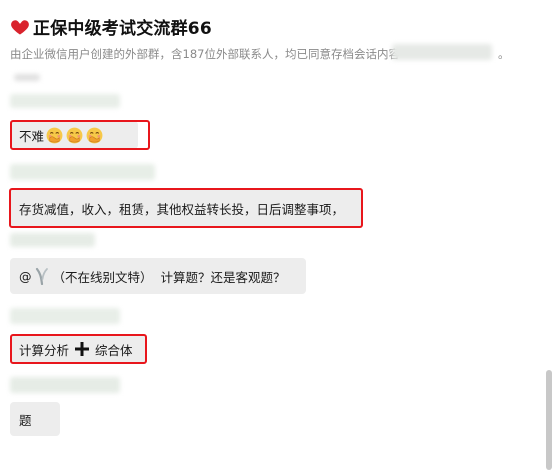 Image resolution: width=553 pixels, height=470 pixels. I want to click on chat-title: 正保中级考试交流群66, so click(122, 26).